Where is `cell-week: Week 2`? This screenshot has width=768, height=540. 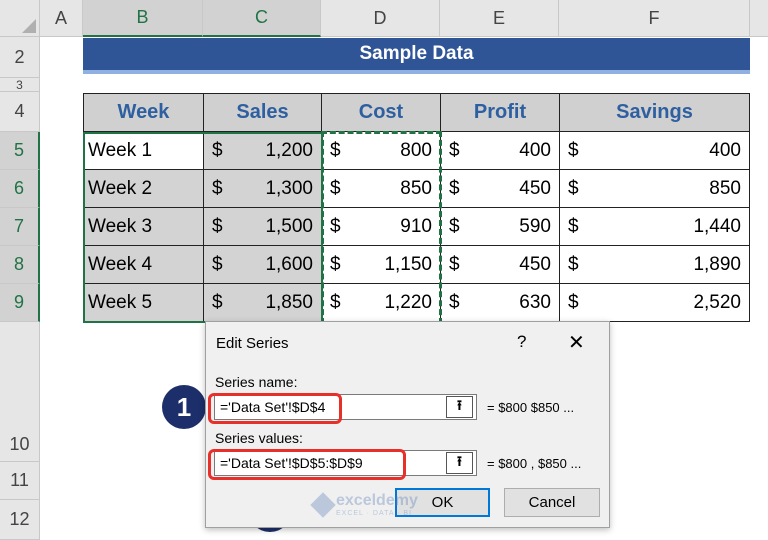
cell-week: Week 2 is located at coordinates (144, 189).